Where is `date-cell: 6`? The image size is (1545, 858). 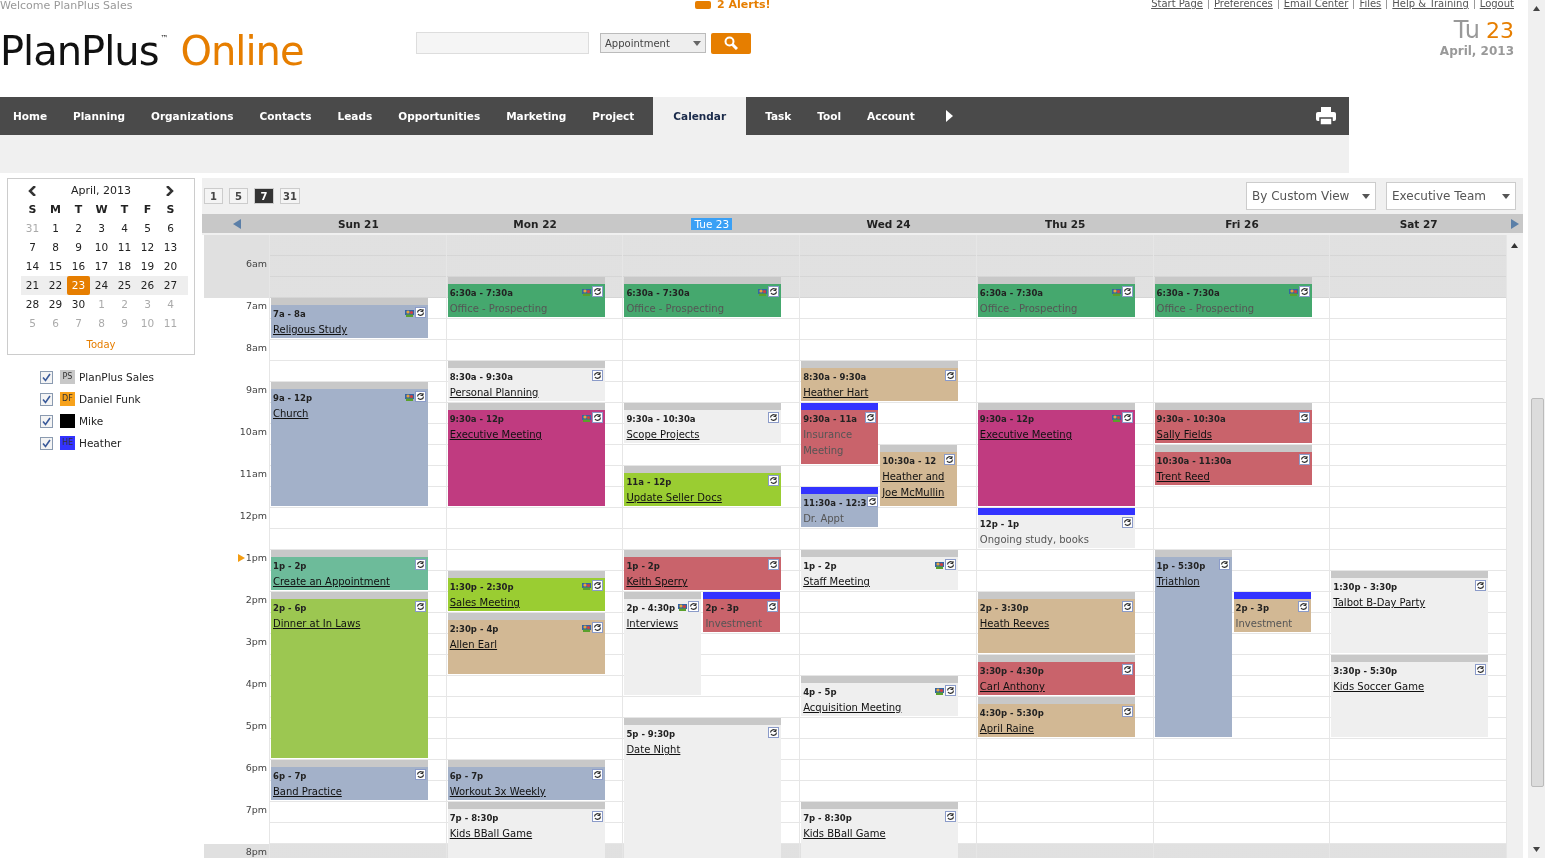 date-cell: 6 is located at coordinates (170, 228).